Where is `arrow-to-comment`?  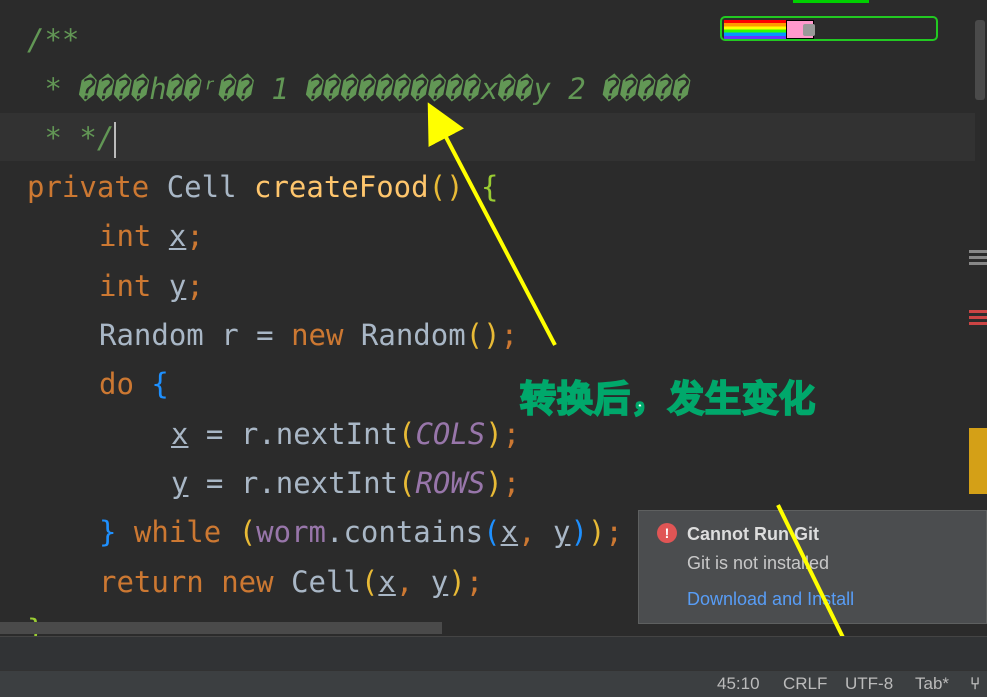
arrow-to-comment is located at coordinates (492, 224).